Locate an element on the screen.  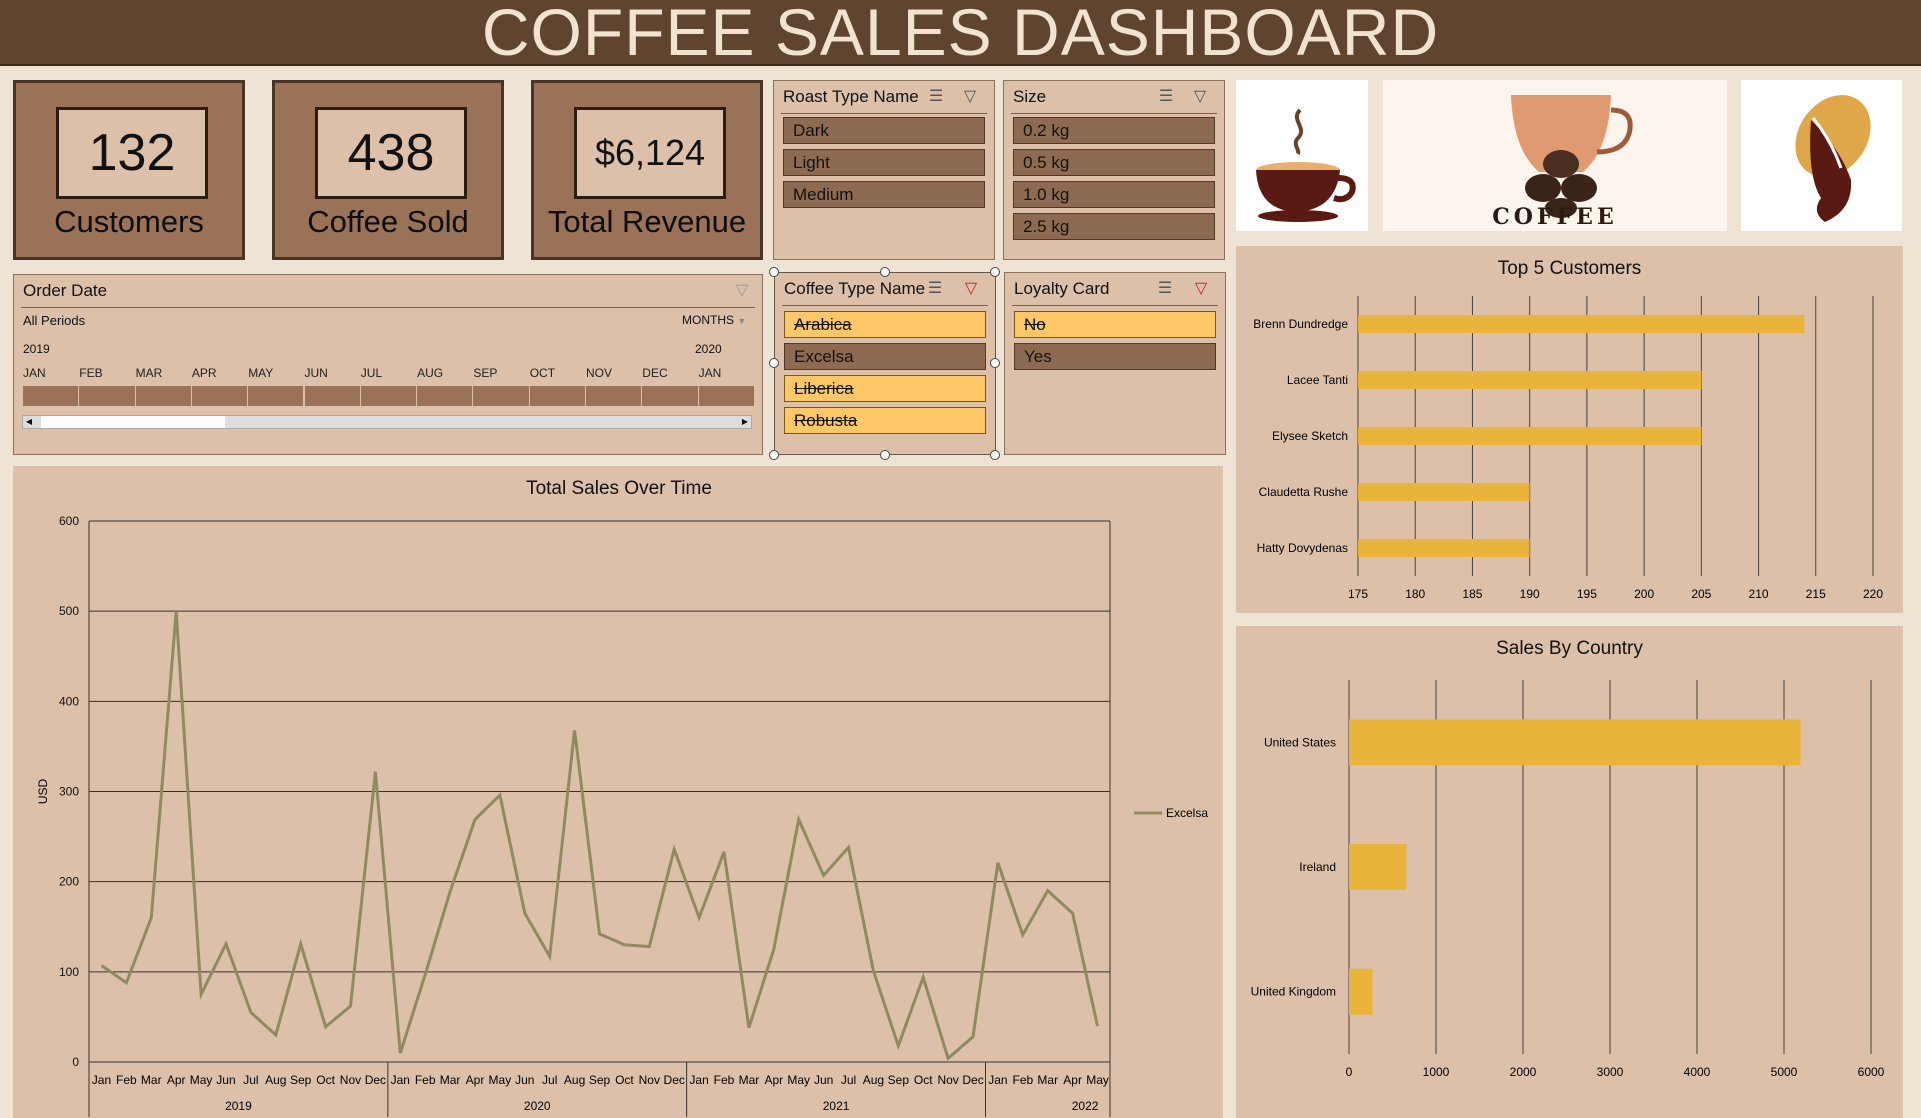
x-tick-label: 220 is located at coordinates (1873, 594).